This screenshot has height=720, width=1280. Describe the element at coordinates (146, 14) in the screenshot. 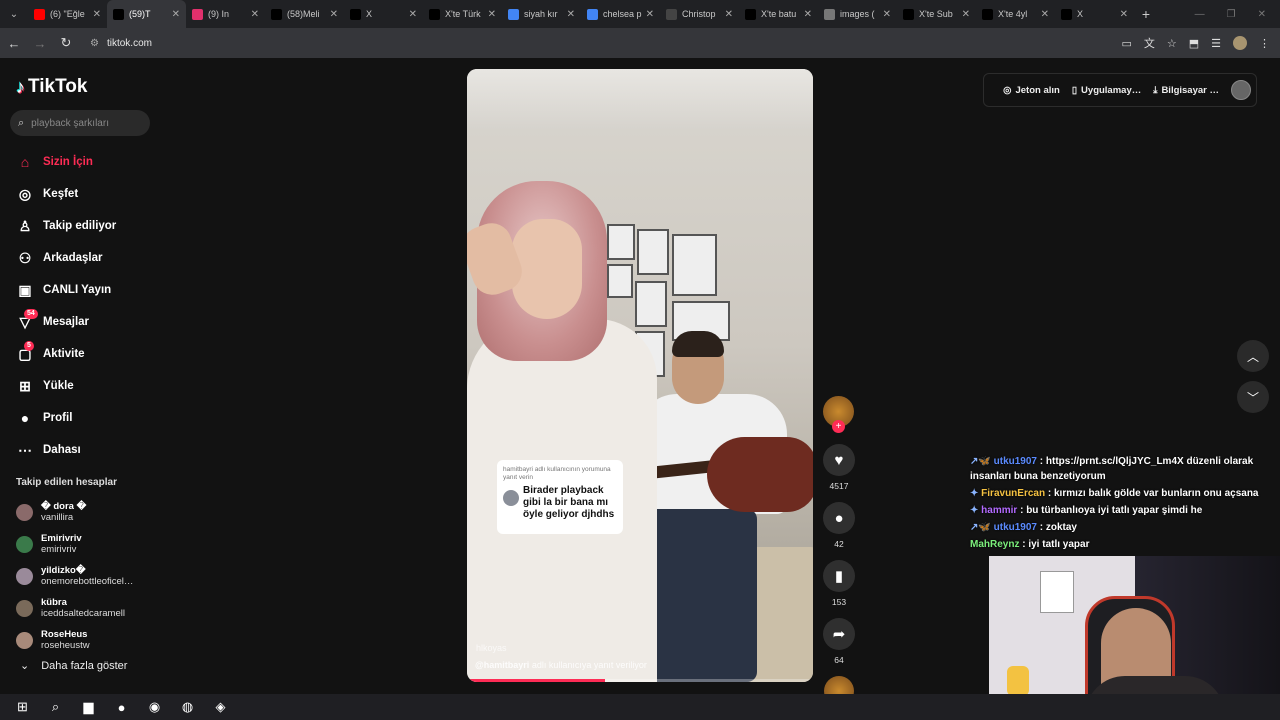

I see `browser-tab: (59)T ✕` at that location.